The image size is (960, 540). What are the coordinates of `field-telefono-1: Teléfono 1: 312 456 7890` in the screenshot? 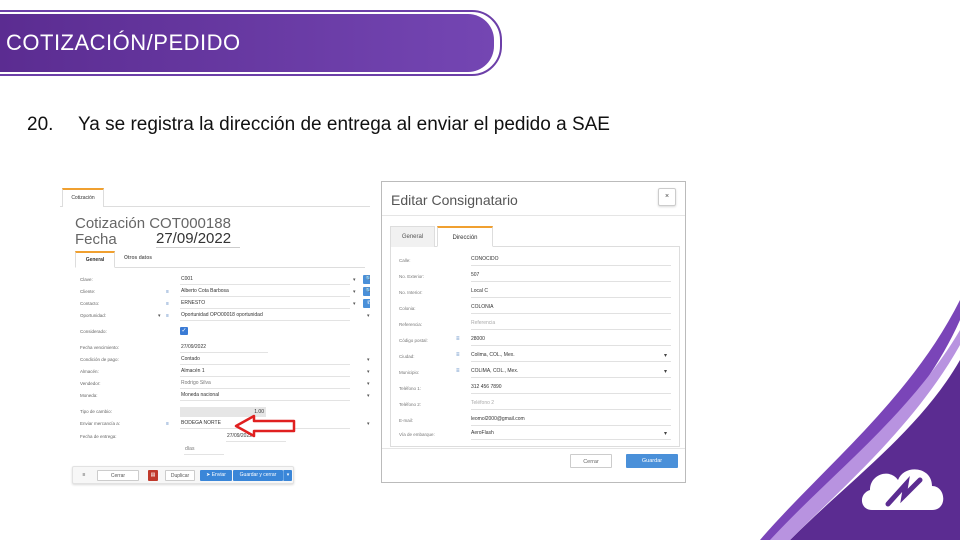 It's located at (539, 388).